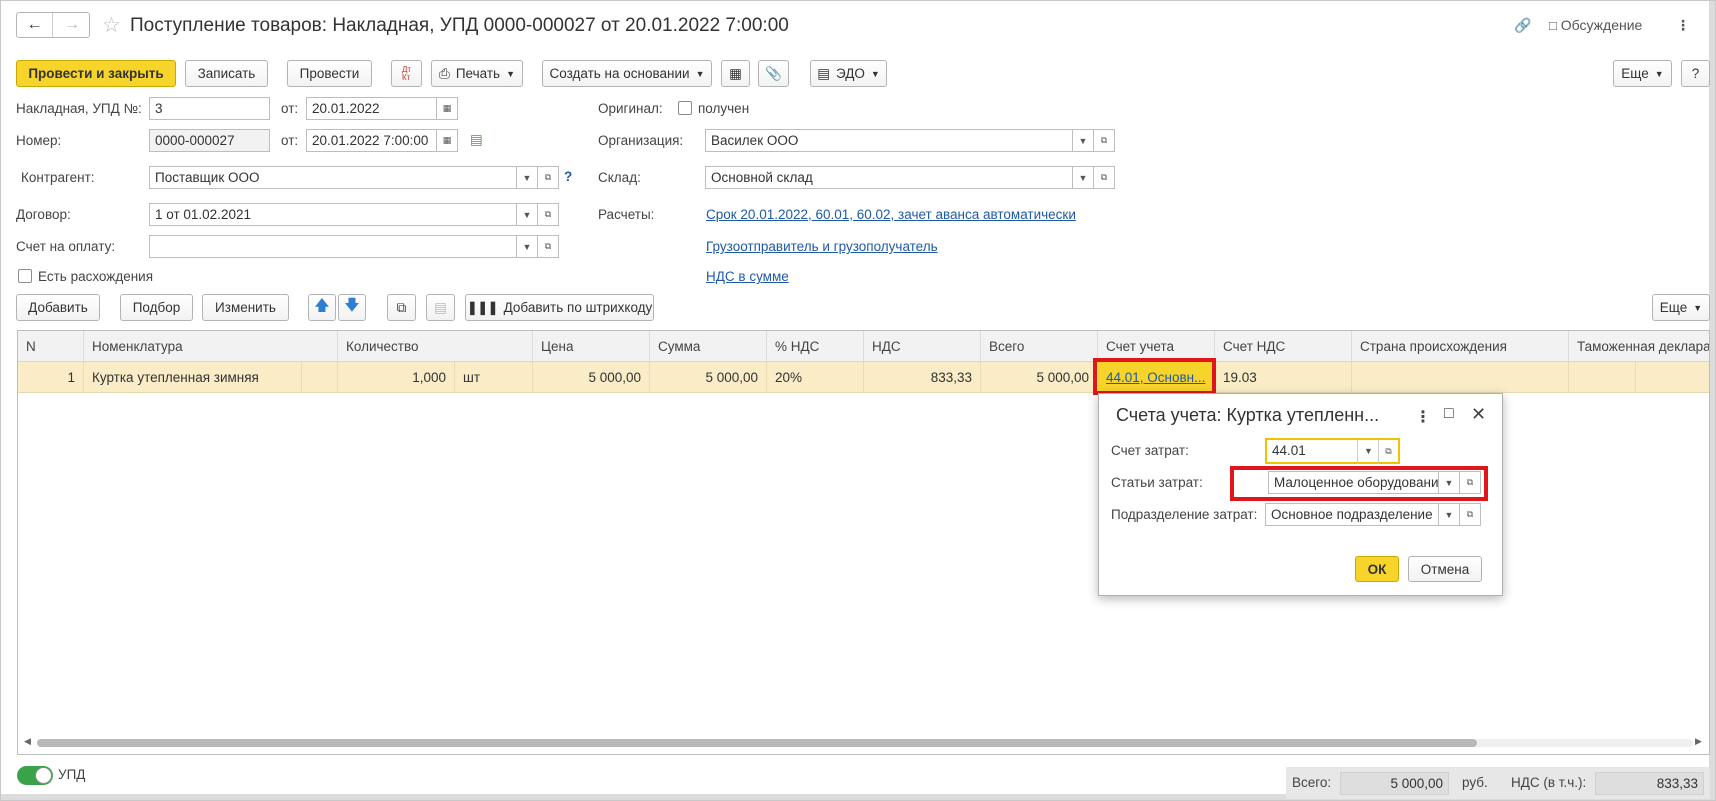 The image size is (1716, 801). What do you see at coordinates (591, 377) in the screenshot?
I see `cell-price: 5 000,00` at bounding box center [591, 377].